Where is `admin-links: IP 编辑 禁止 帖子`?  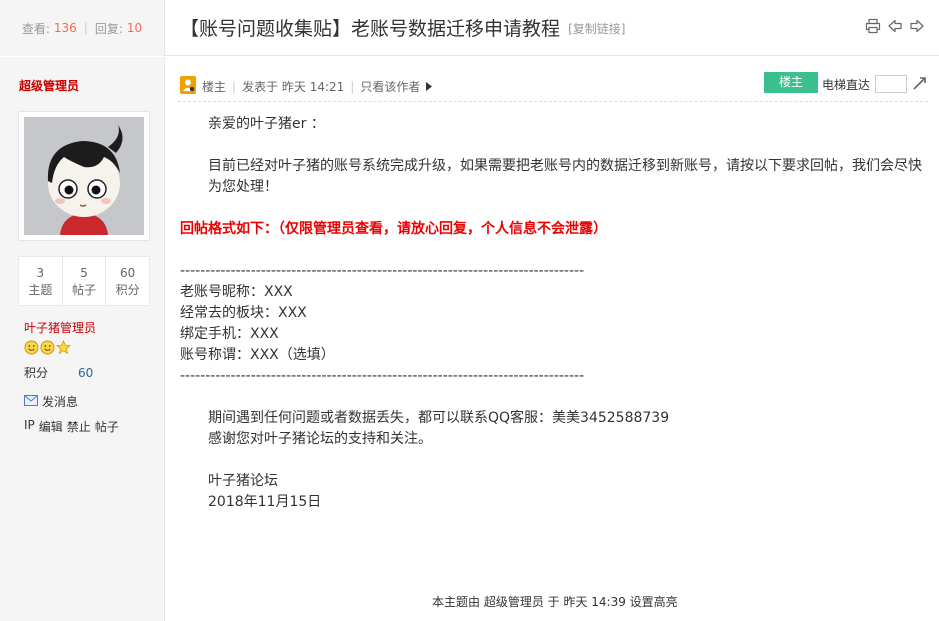
admin-links: IP 编辑 禁止 帖子 is located at coordinates (71, 426).